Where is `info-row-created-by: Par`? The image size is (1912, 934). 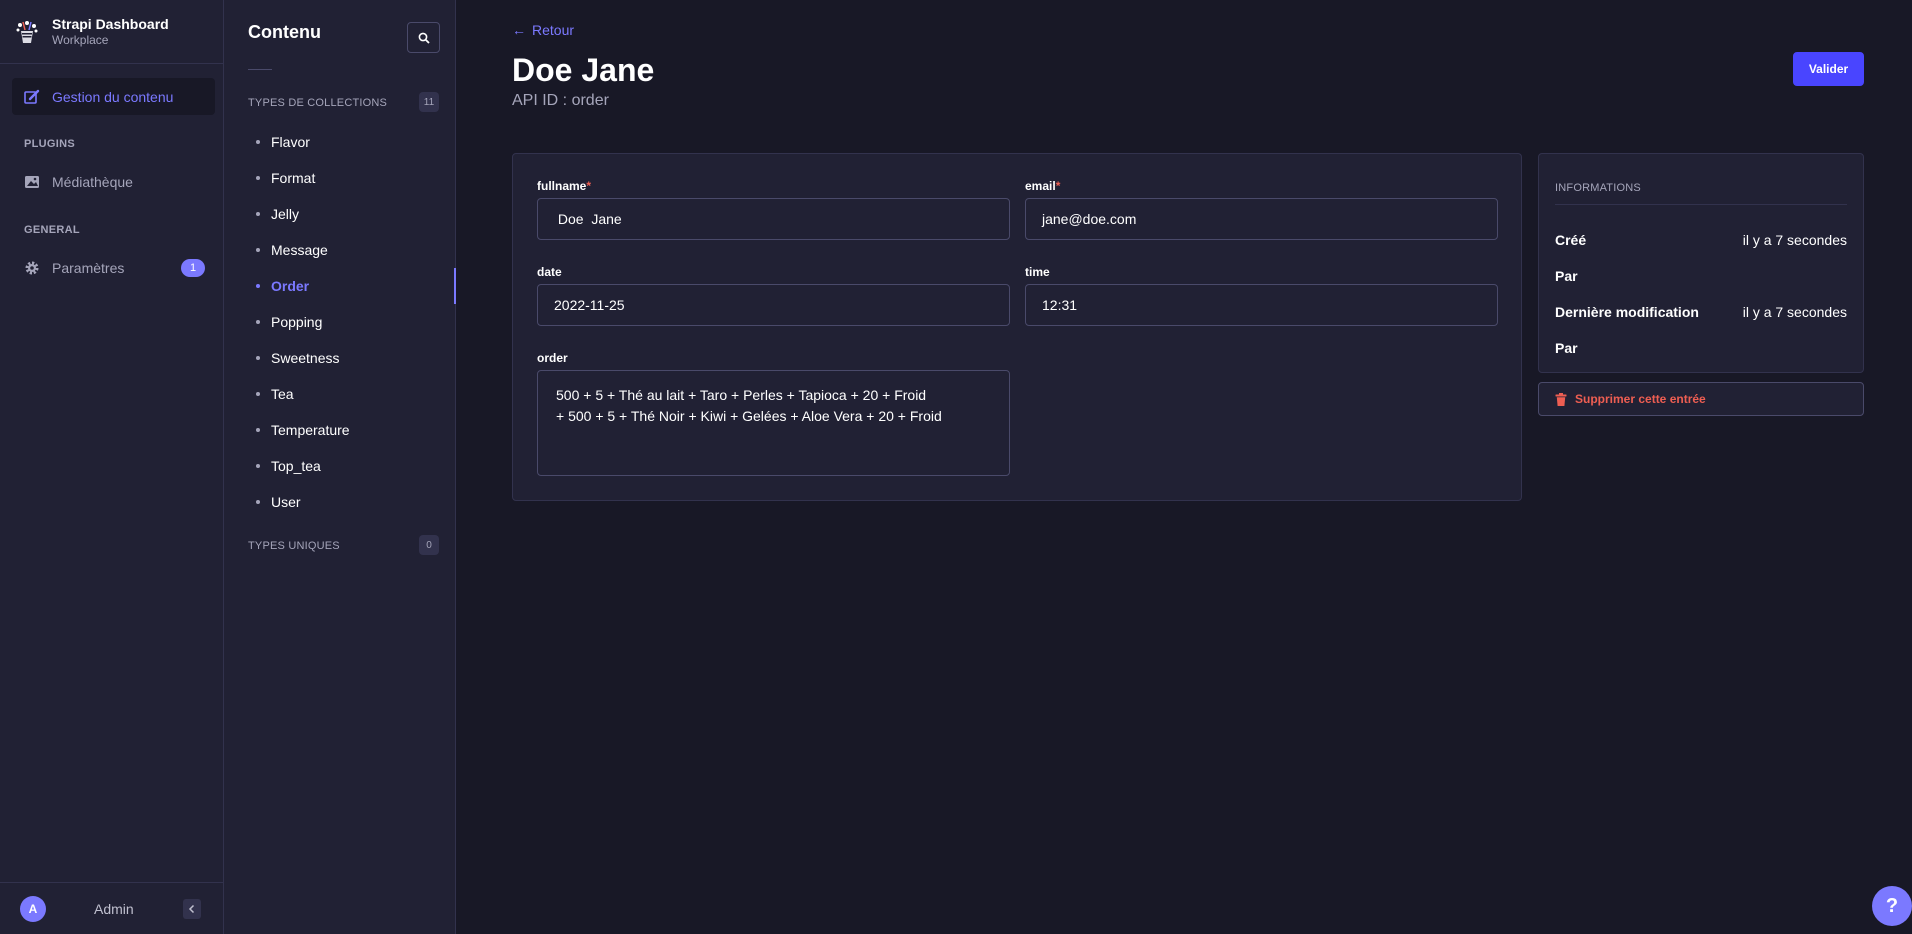 info-row-created-by: Par is located at coordinates (1701, 276).